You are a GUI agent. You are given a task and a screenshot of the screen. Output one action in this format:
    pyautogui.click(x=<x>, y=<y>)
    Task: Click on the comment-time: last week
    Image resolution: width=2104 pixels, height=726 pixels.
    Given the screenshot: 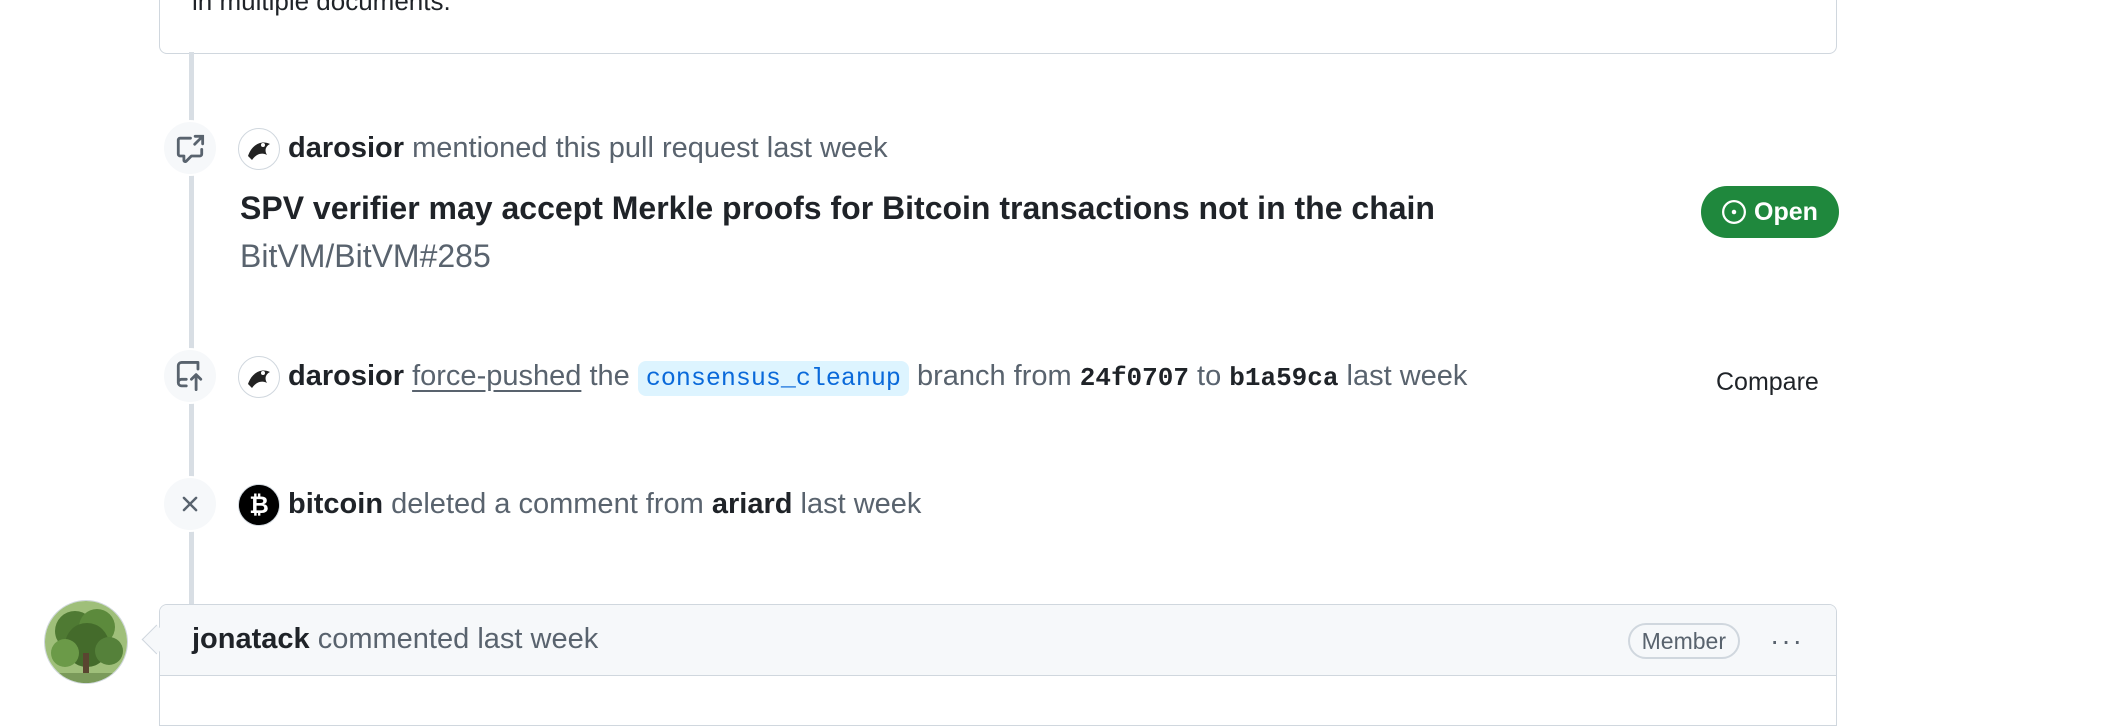 What is the action you would take?
    pyautogui.click(x=537, y=639)
    